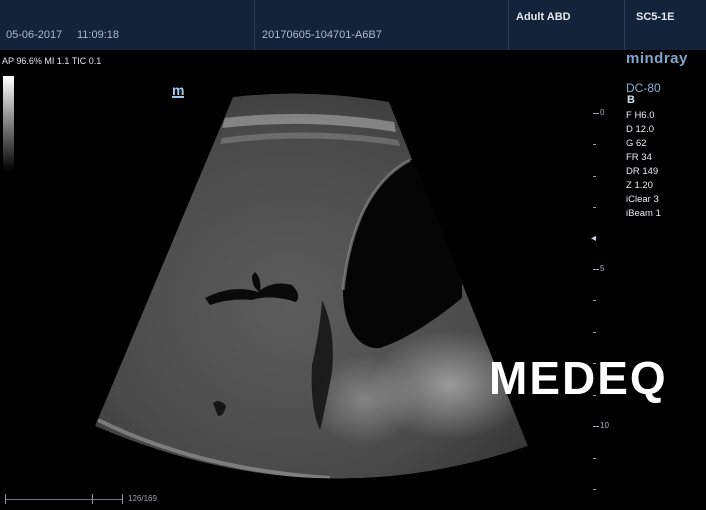 The image size is (706, 510). Describe the element at coordinates (602, 268) in the screenshot. I see `scale-label-5: 5` at that location.